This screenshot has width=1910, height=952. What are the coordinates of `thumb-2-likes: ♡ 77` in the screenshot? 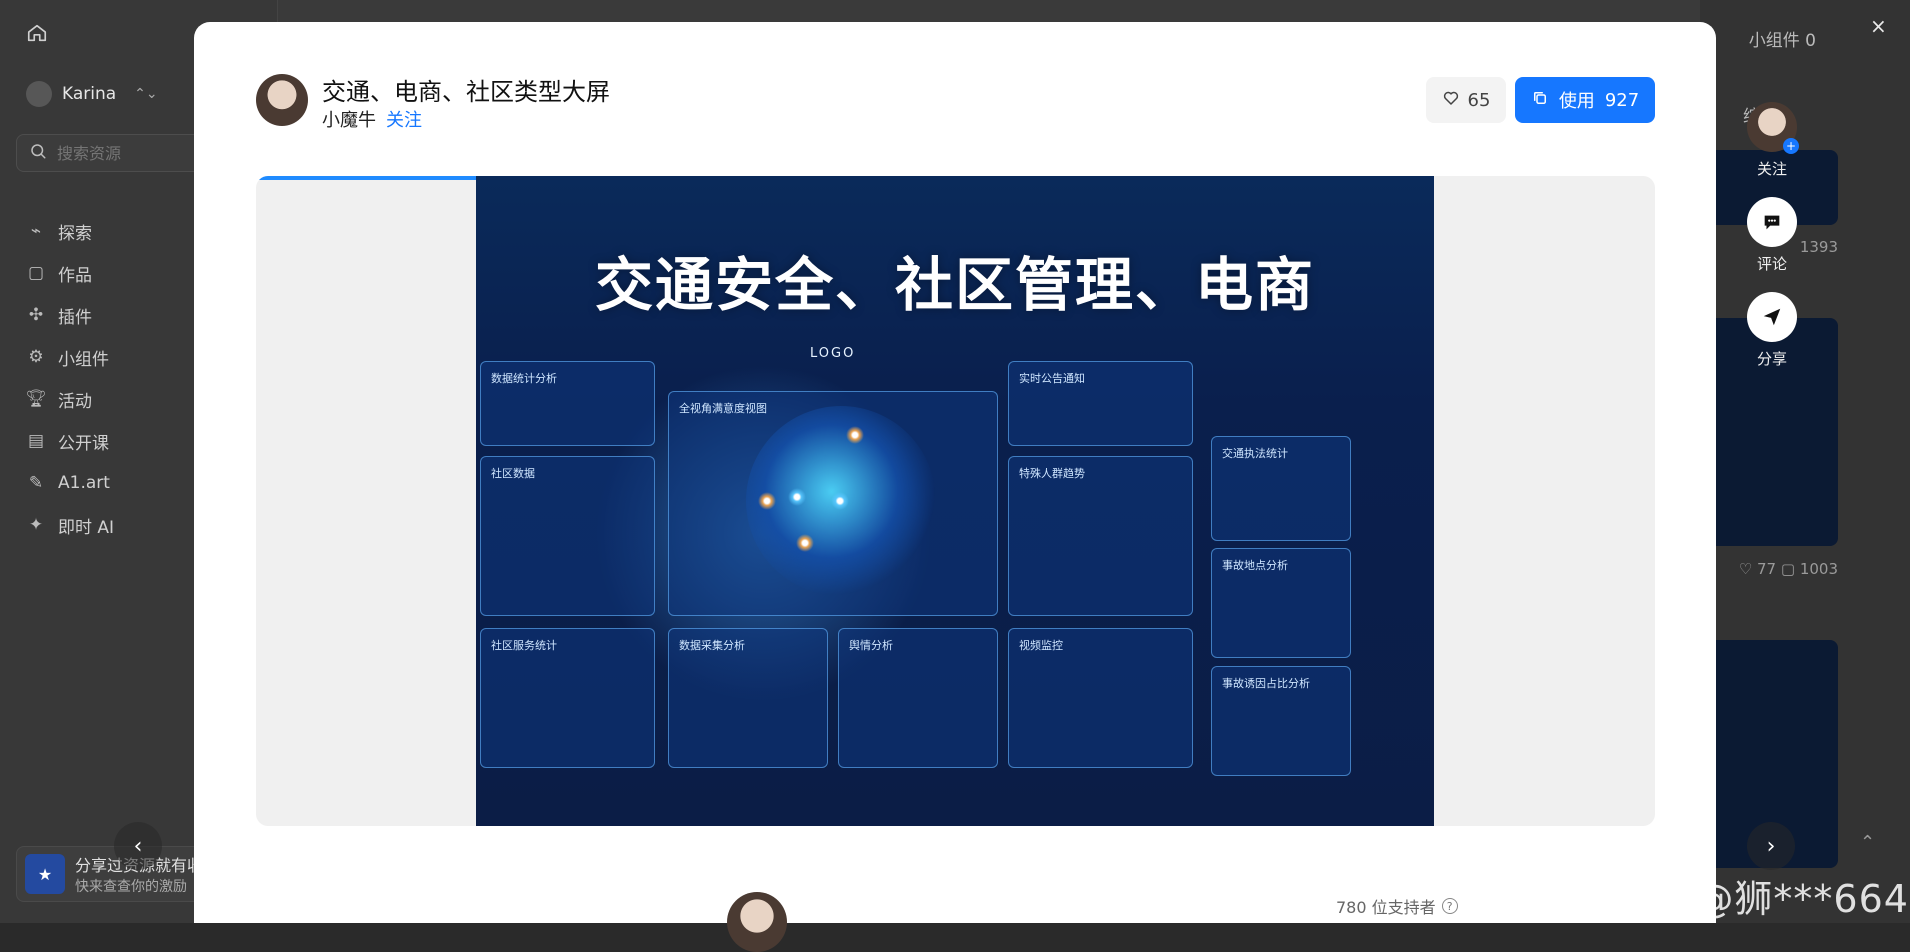 It's located at (1757, 569).